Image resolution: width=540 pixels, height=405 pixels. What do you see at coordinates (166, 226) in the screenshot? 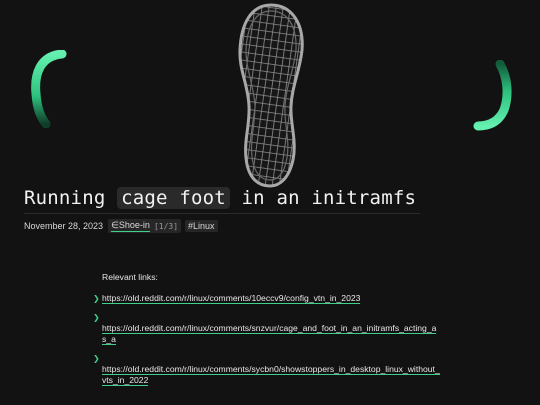
I see `series-count: [1/3]` at bounding box center [166, 226].